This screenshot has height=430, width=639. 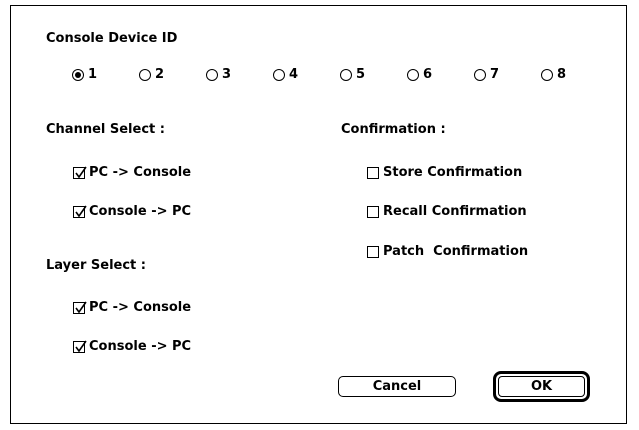 I want to click on device-id-option-label: 1, so click(x=93, y=74).